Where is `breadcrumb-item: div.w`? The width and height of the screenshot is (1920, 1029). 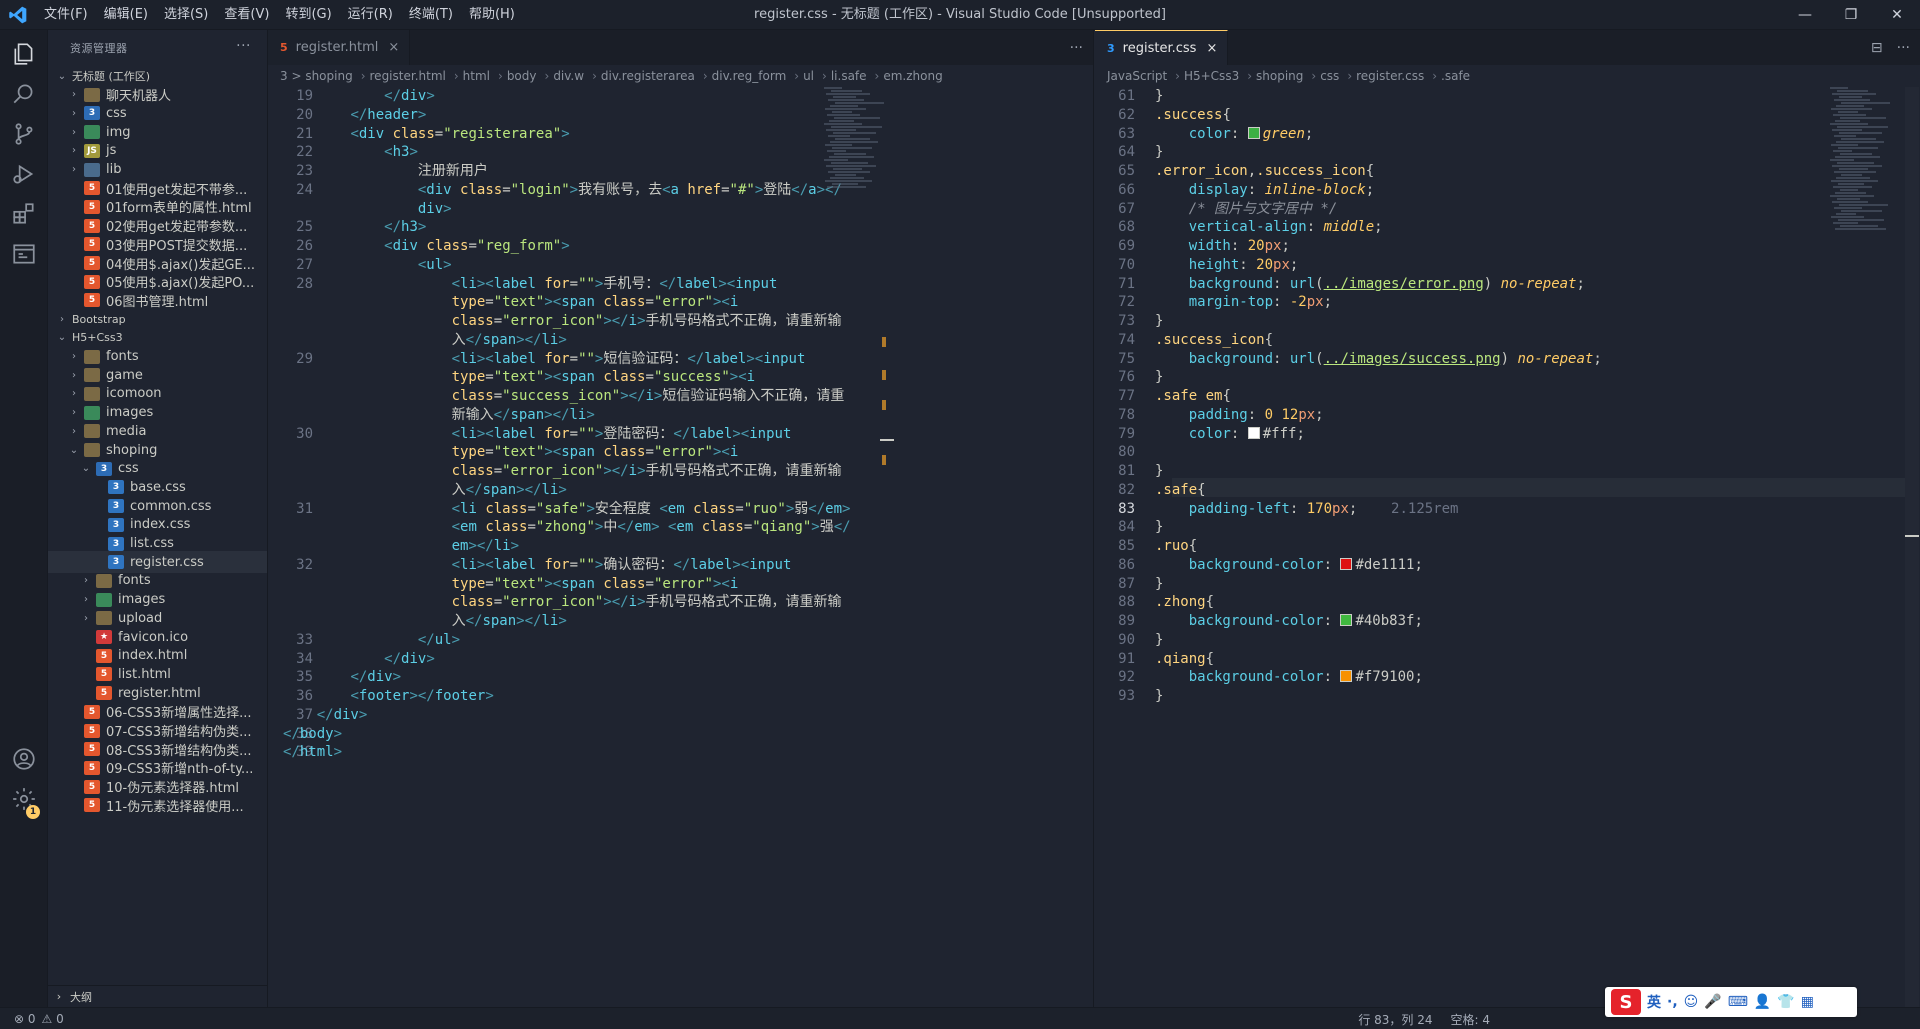
breadcrumb-item: div.w is located at coordinates (568, 76).